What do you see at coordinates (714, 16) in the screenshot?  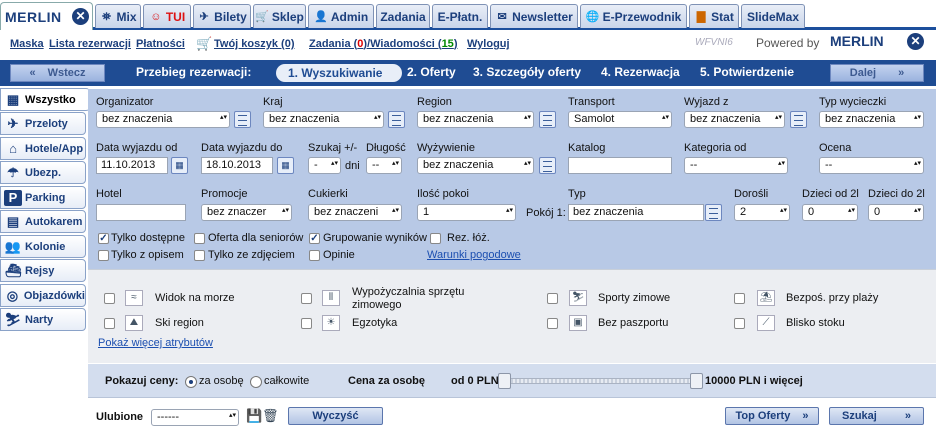 I see `tab-stat: ▇ Stat` at bounding box center [714, 16].